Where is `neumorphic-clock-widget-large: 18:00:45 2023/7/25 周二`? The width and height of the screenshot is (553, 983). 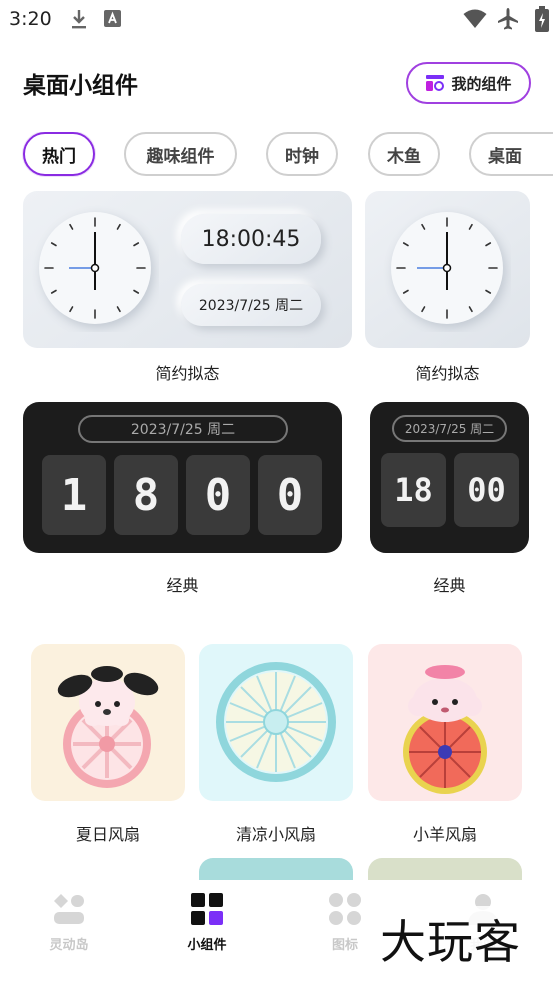 neumorphic-clock-widget-large: 18:00:45 2023/7/25 周二 is located at coordinates (187, 269).